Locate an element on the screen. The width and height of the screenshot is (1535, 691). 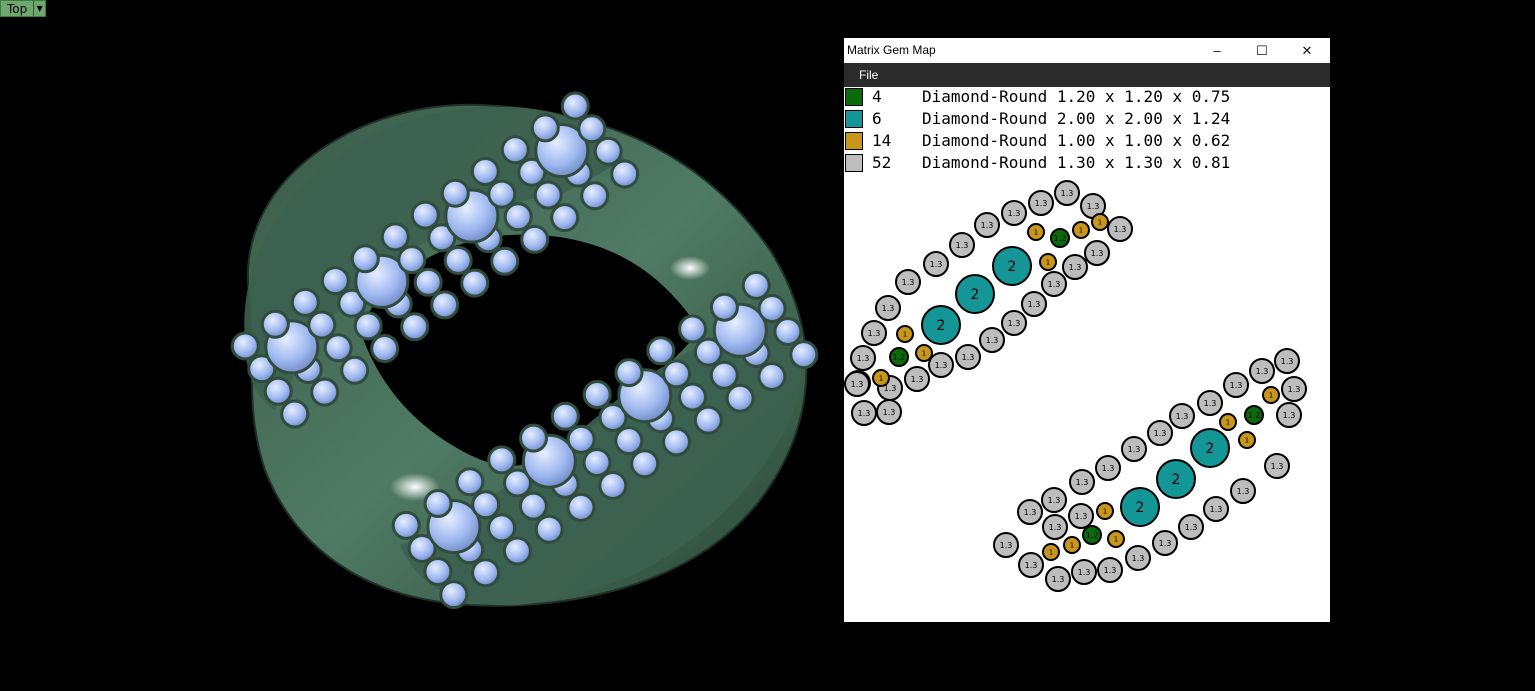
gem-size-label: 2 is located at coordinates (975, 295).